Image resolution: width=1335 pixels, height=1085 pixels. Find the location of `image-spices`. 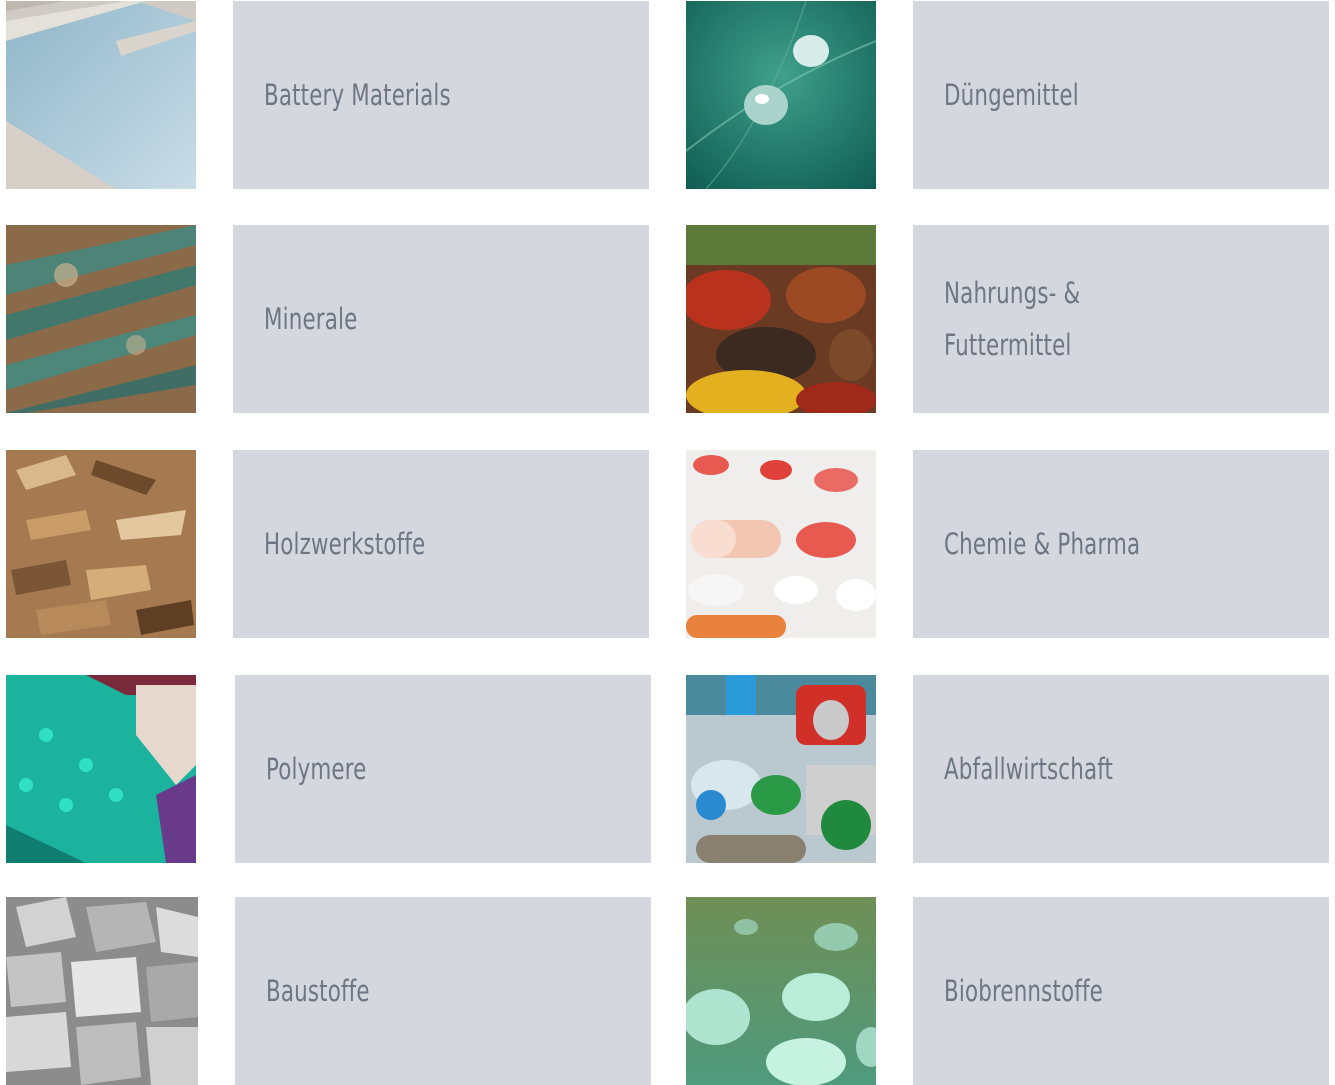

image-spices is located at coordinates (781, 319).